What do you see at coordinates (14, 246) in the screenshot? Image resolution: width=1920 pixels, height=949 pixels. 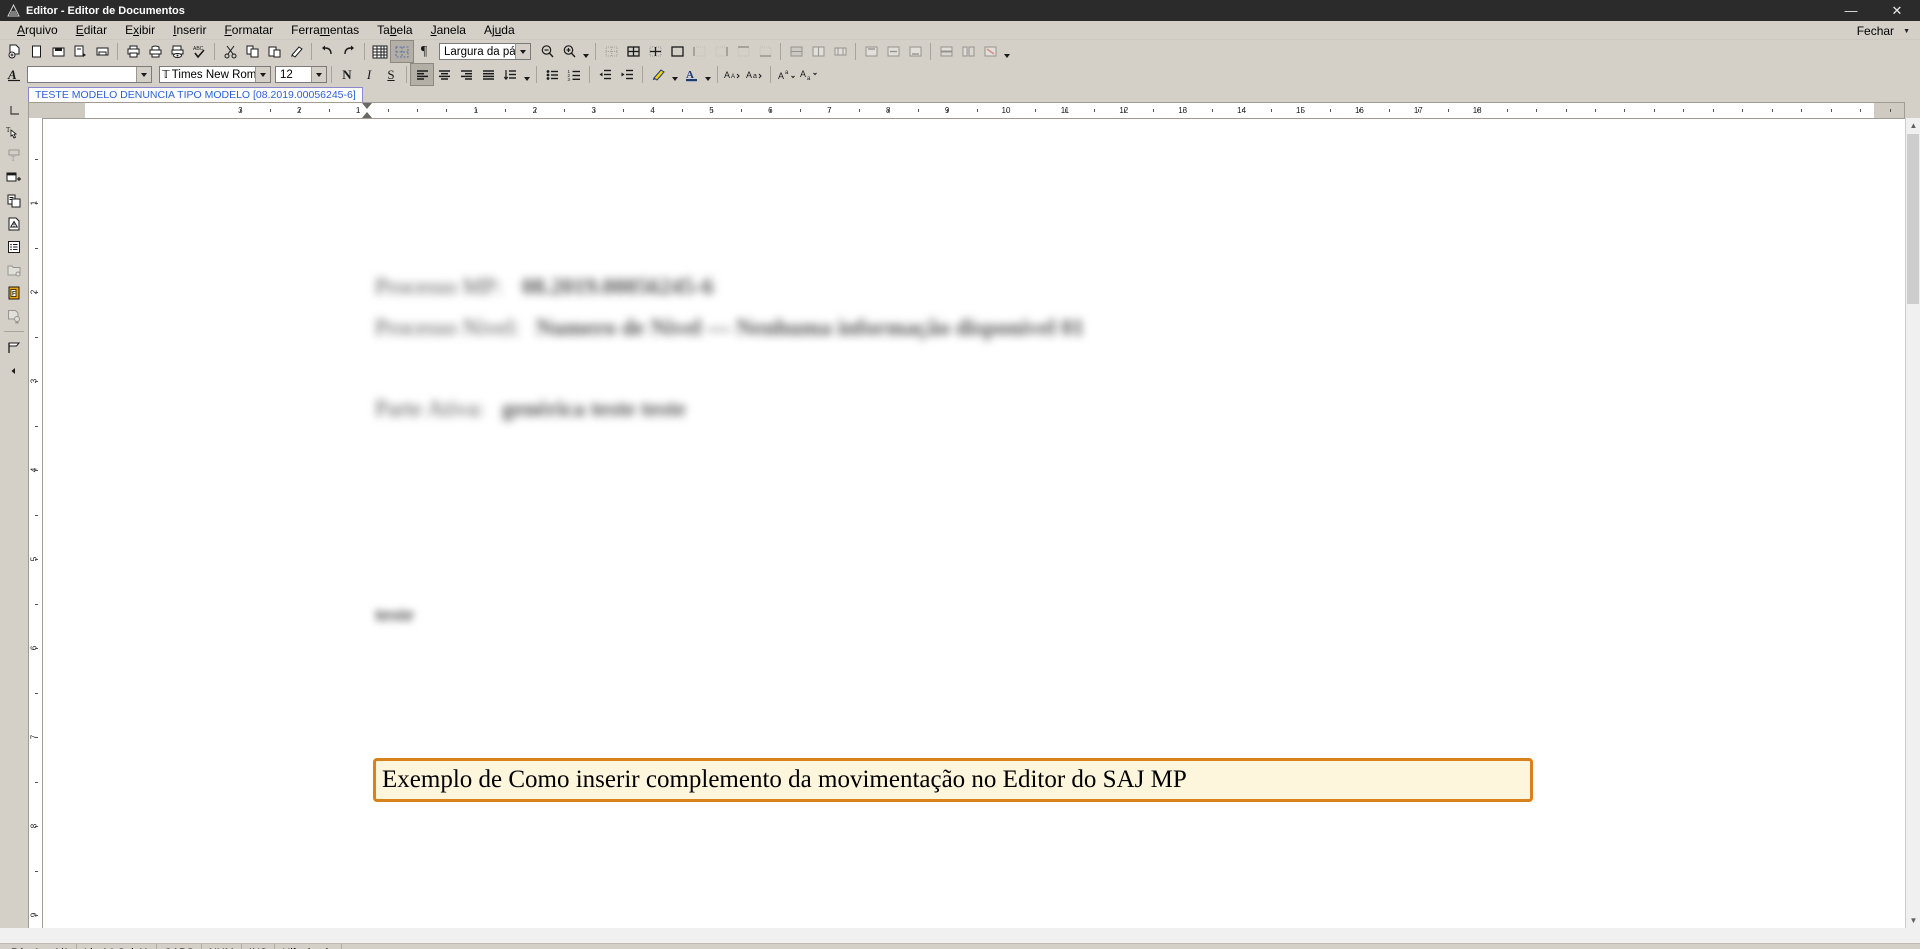 I see `list-document-icon` at bounding box center [14, 246].